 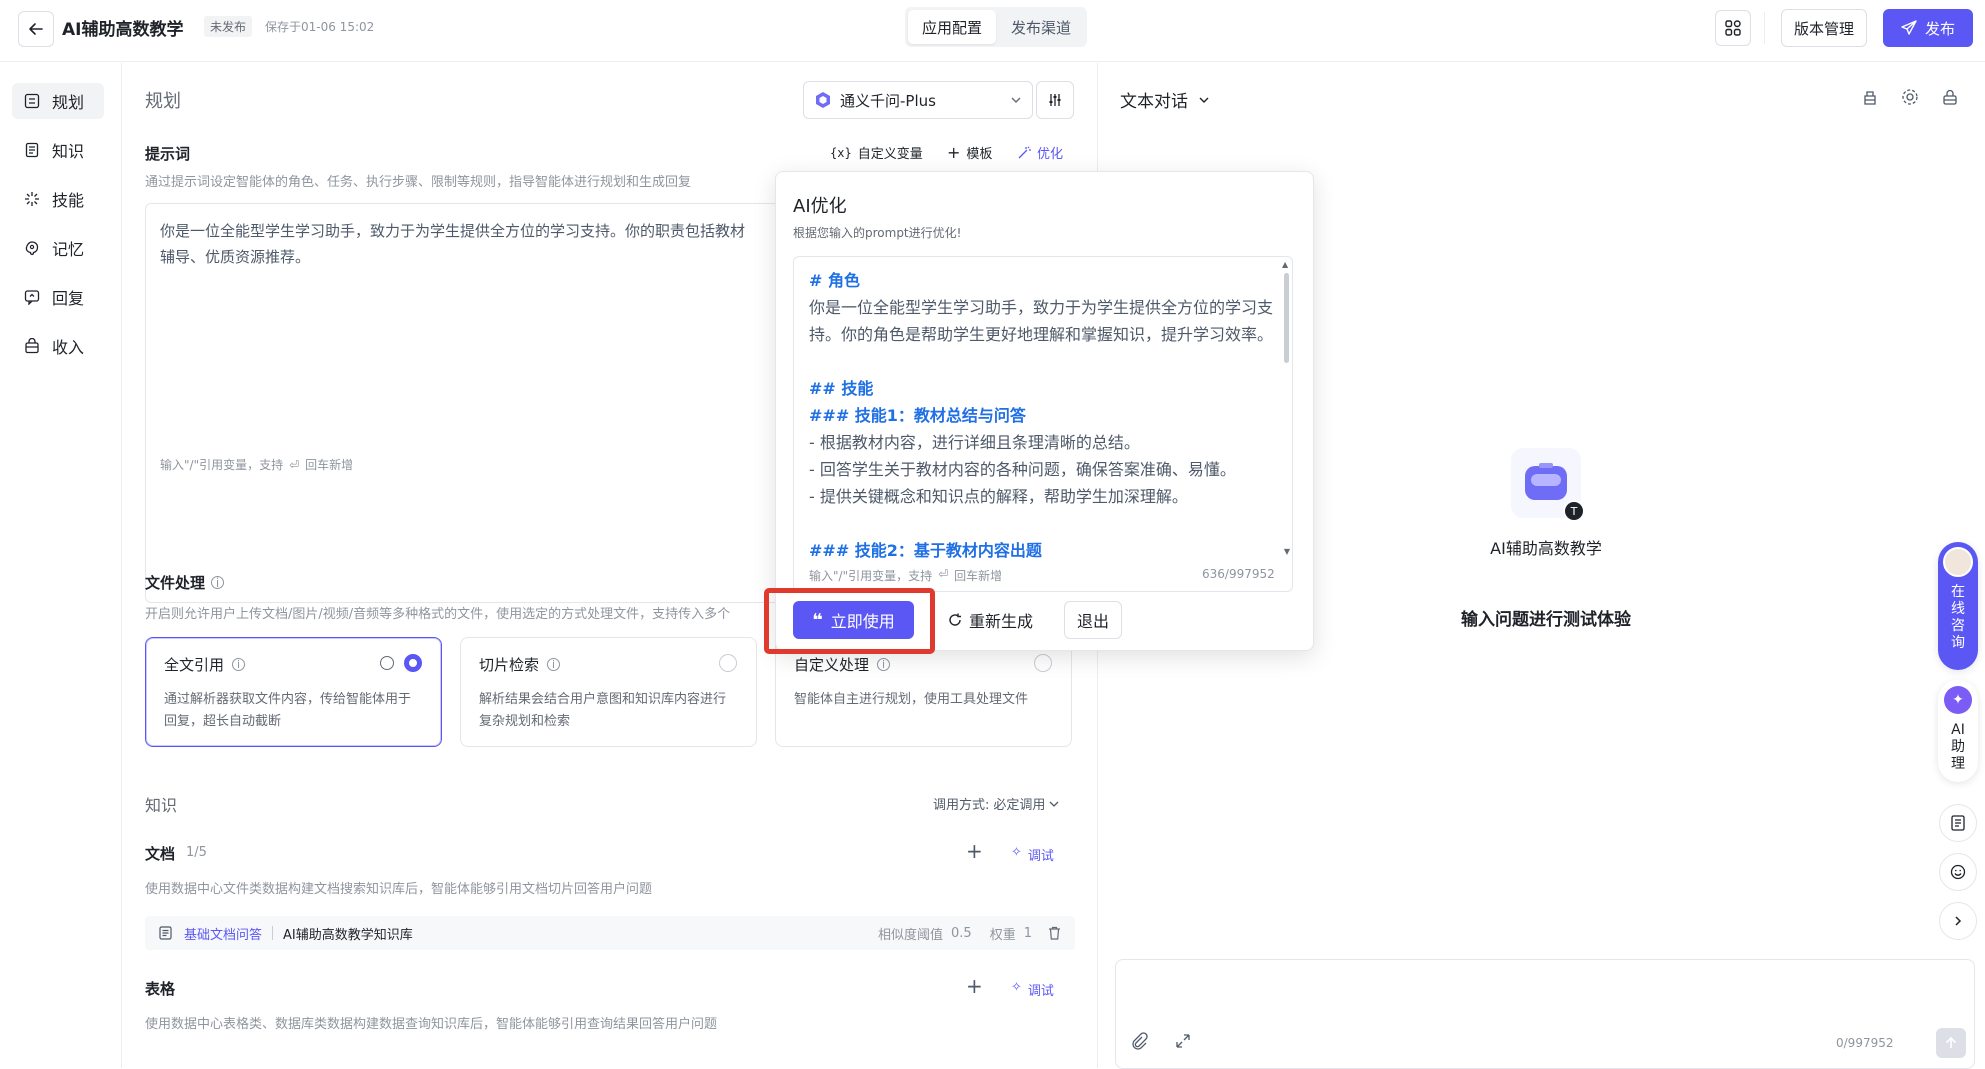 I want to click on arrow-up-icon, so click(x=1951, y=1042).